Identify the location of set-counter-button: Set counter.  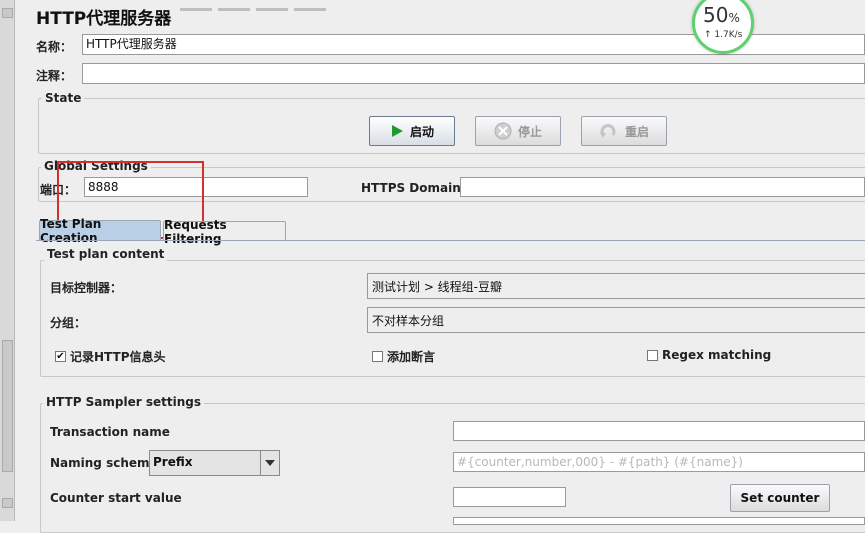
(780, 498).